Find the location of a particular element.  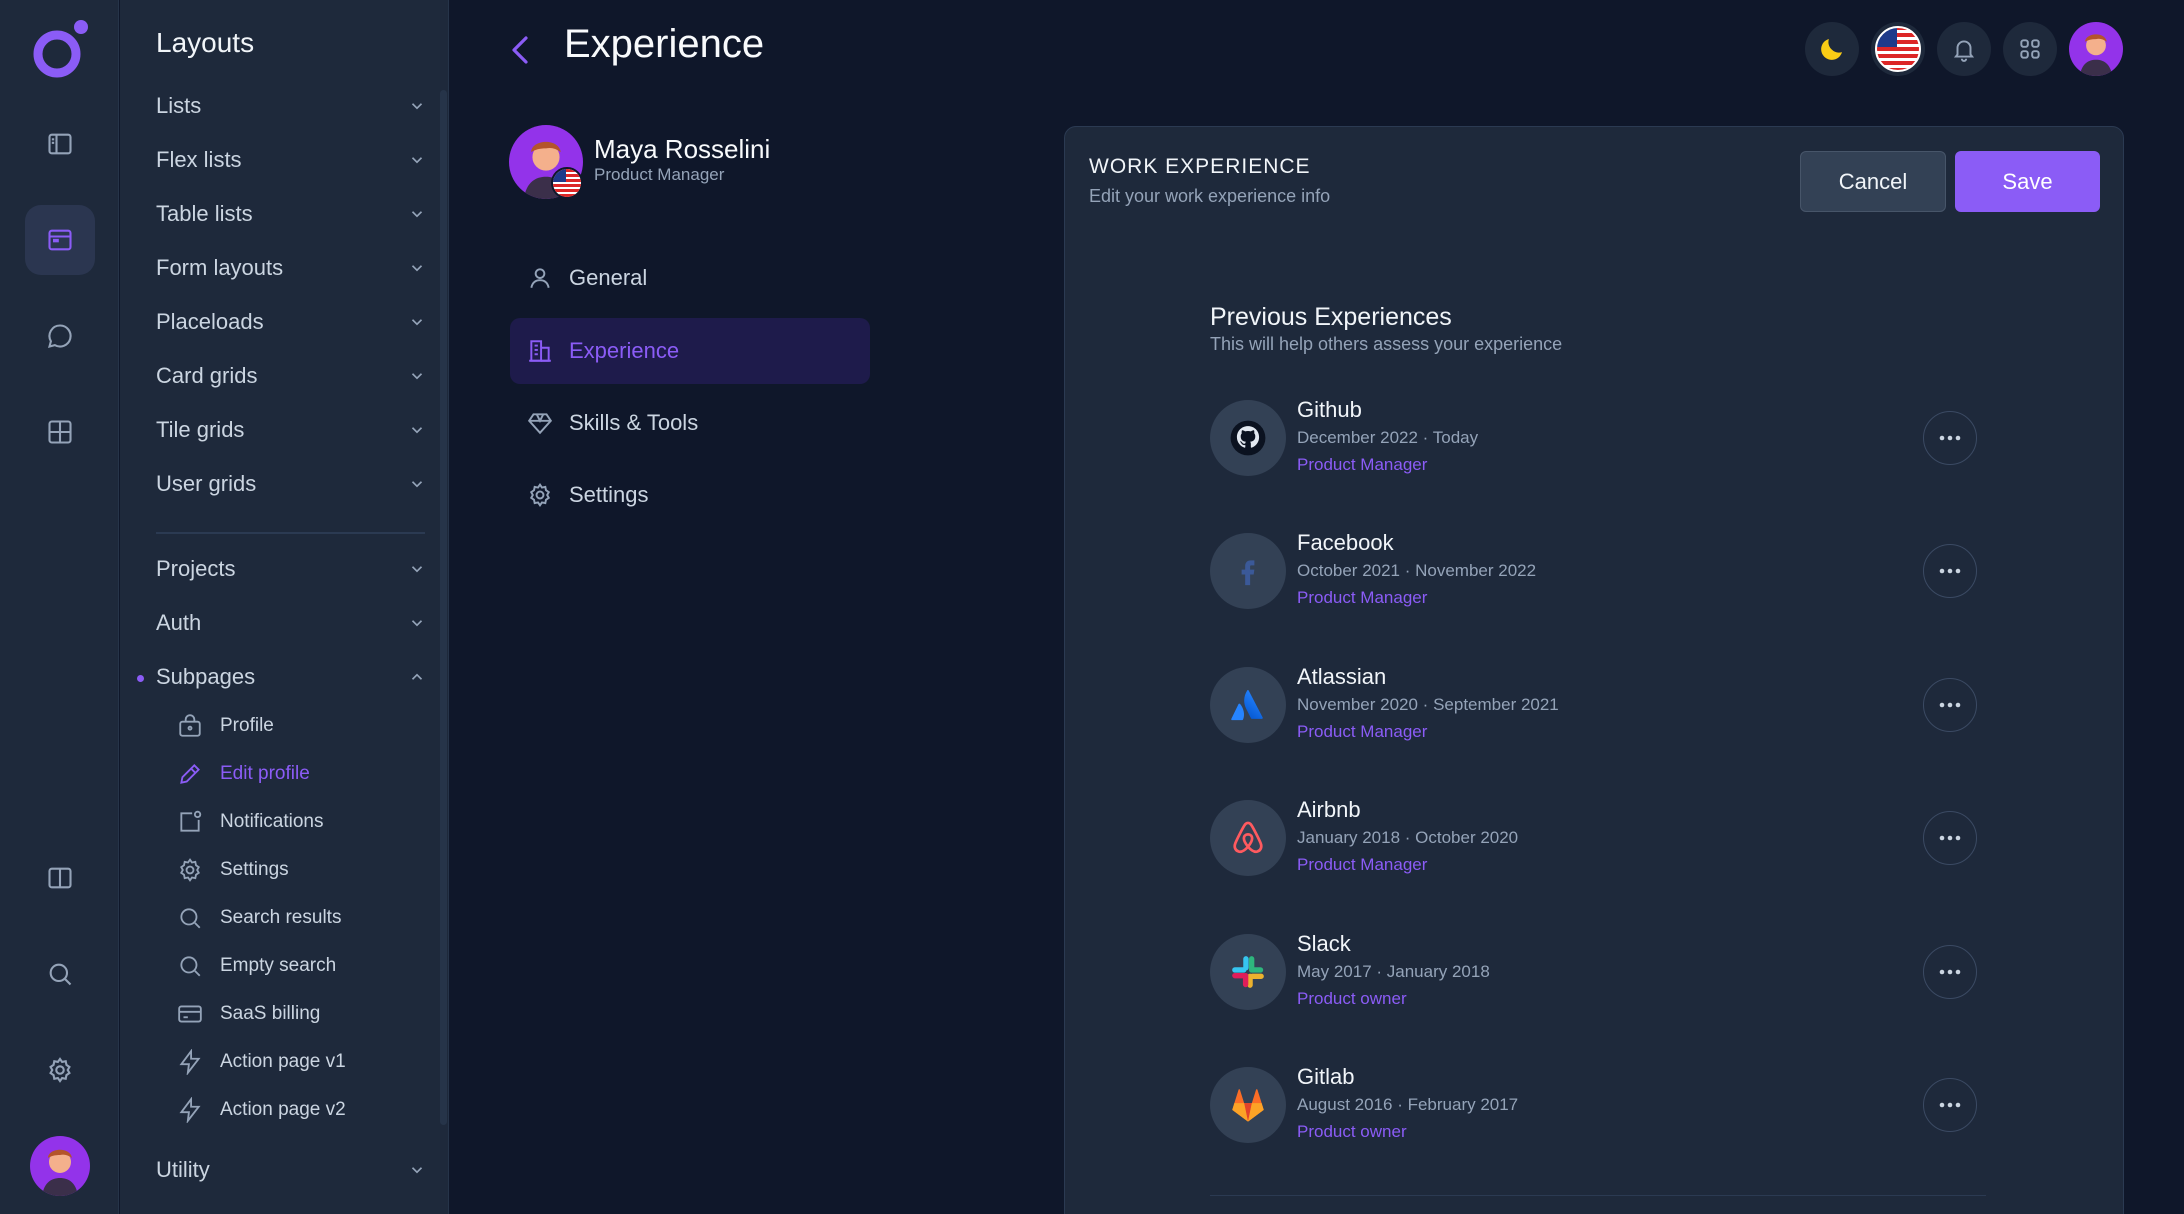

notifications-button is located at coordinates (1964, 49).